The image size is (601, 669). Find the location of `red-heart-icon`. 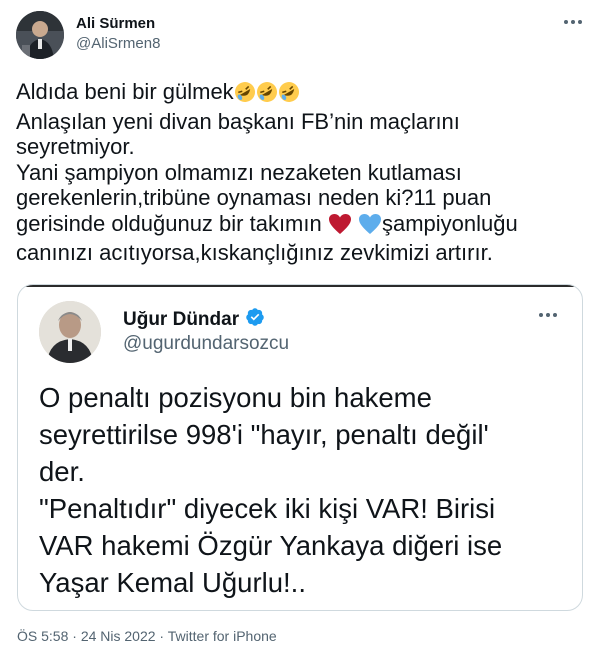

red-heart-icon is located at coordinates (340, 227).